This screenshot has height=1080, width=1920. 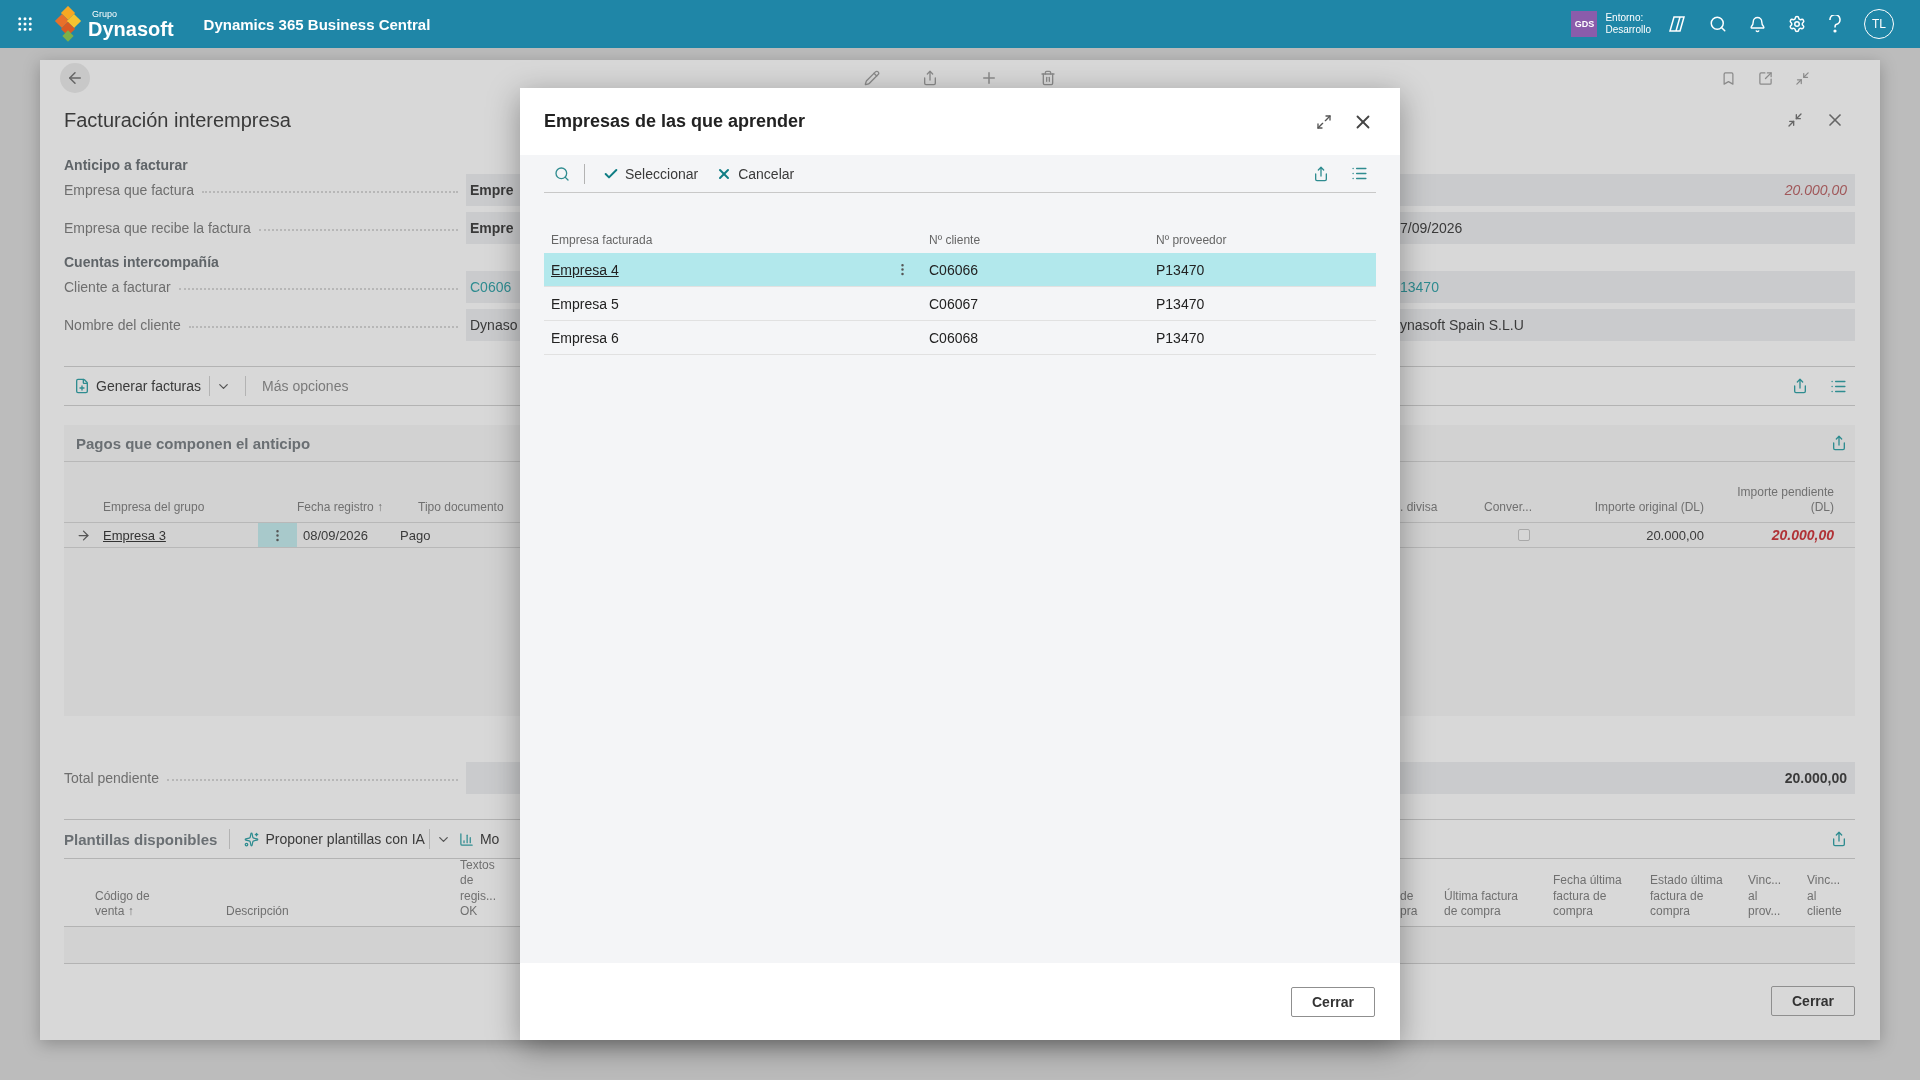 I want to click on field-value: ynasoft Spain S.L.U, so click(x=1627, y=325).